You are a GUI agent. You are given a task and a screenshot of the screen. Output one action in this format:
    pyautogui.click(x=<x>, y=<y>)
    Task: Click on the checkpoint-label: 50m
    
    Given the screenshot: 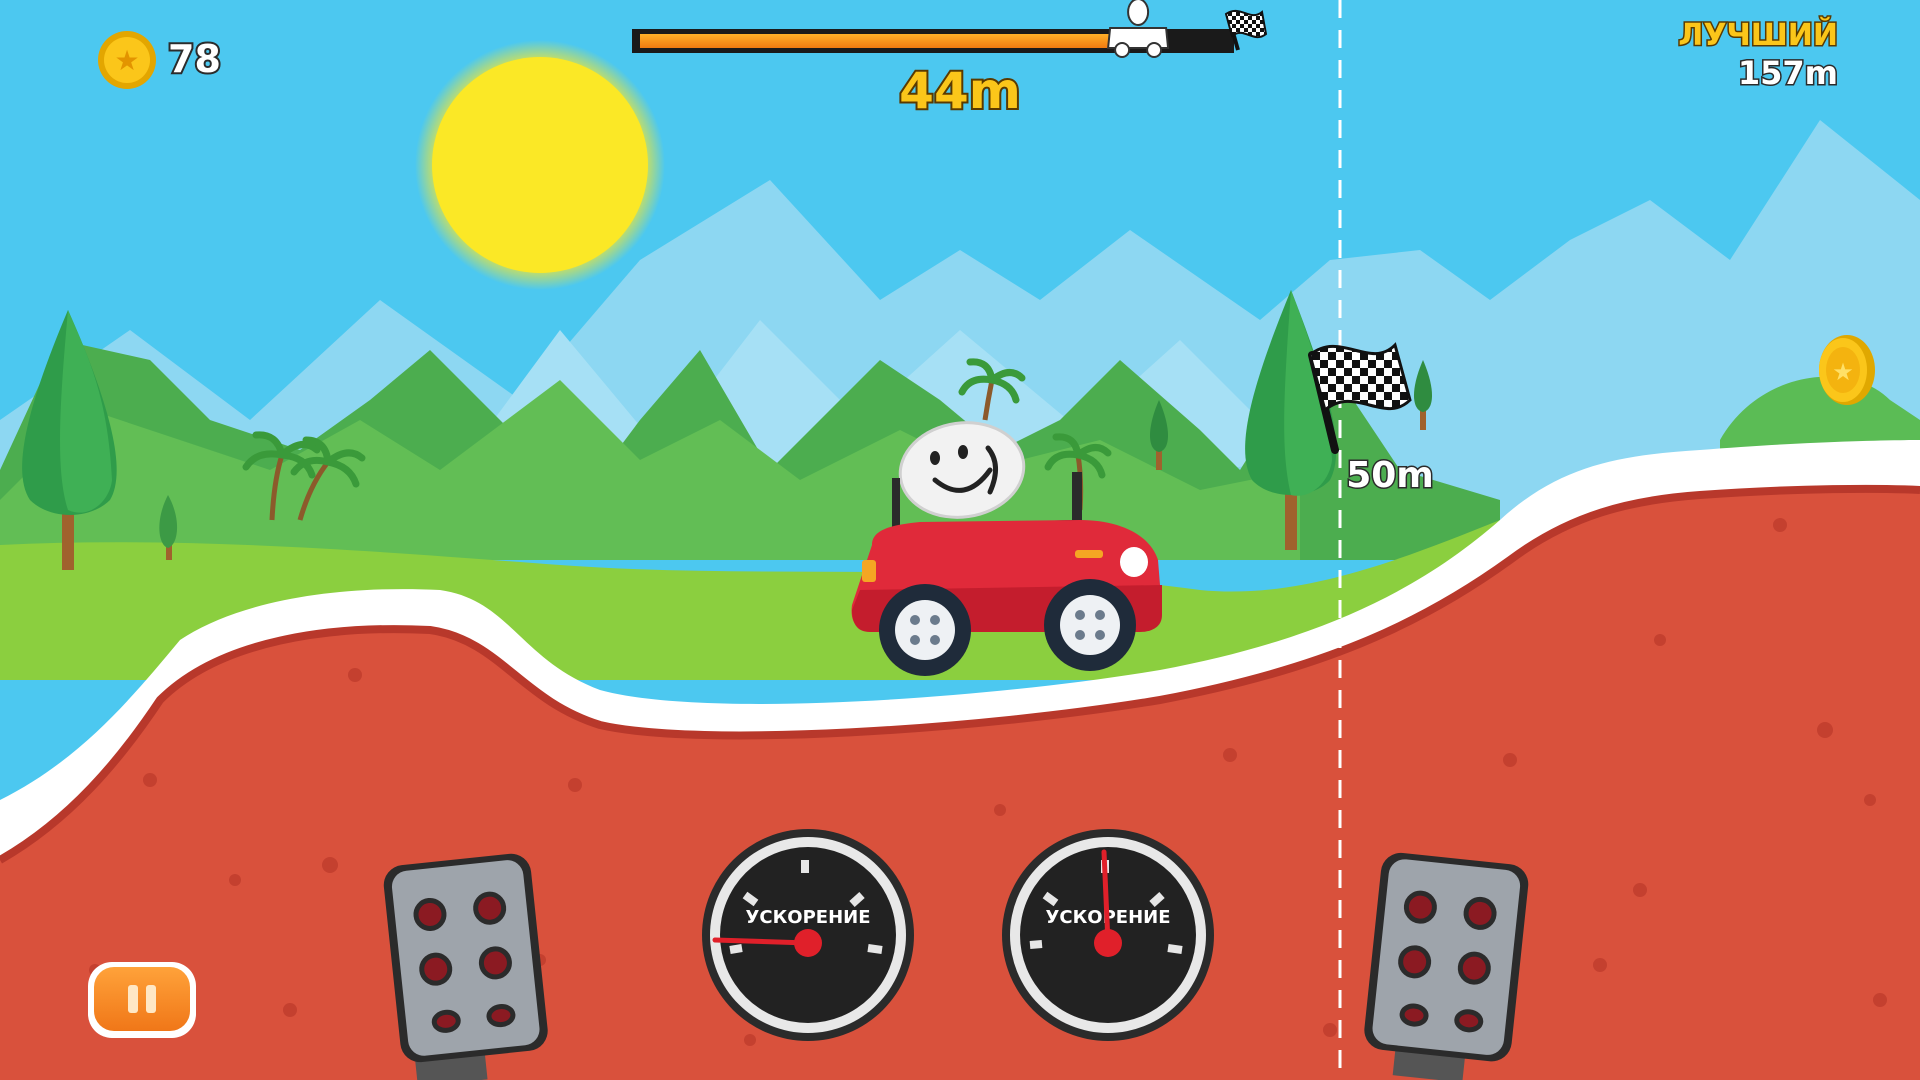 What is the action you would take?
    pyautogui.click(x=1390, y=475)
    